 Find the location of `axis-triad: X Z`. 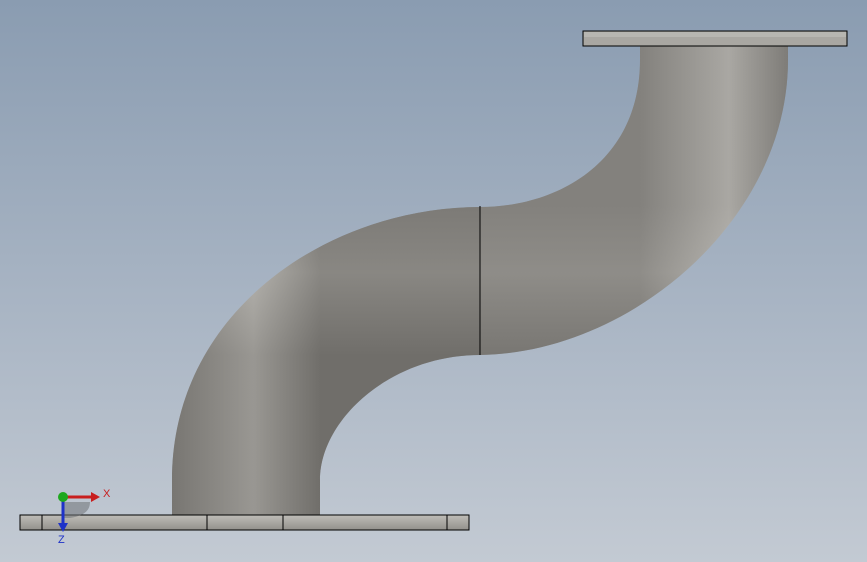

axis-triad: X Z is located at coordinates (84, 517).